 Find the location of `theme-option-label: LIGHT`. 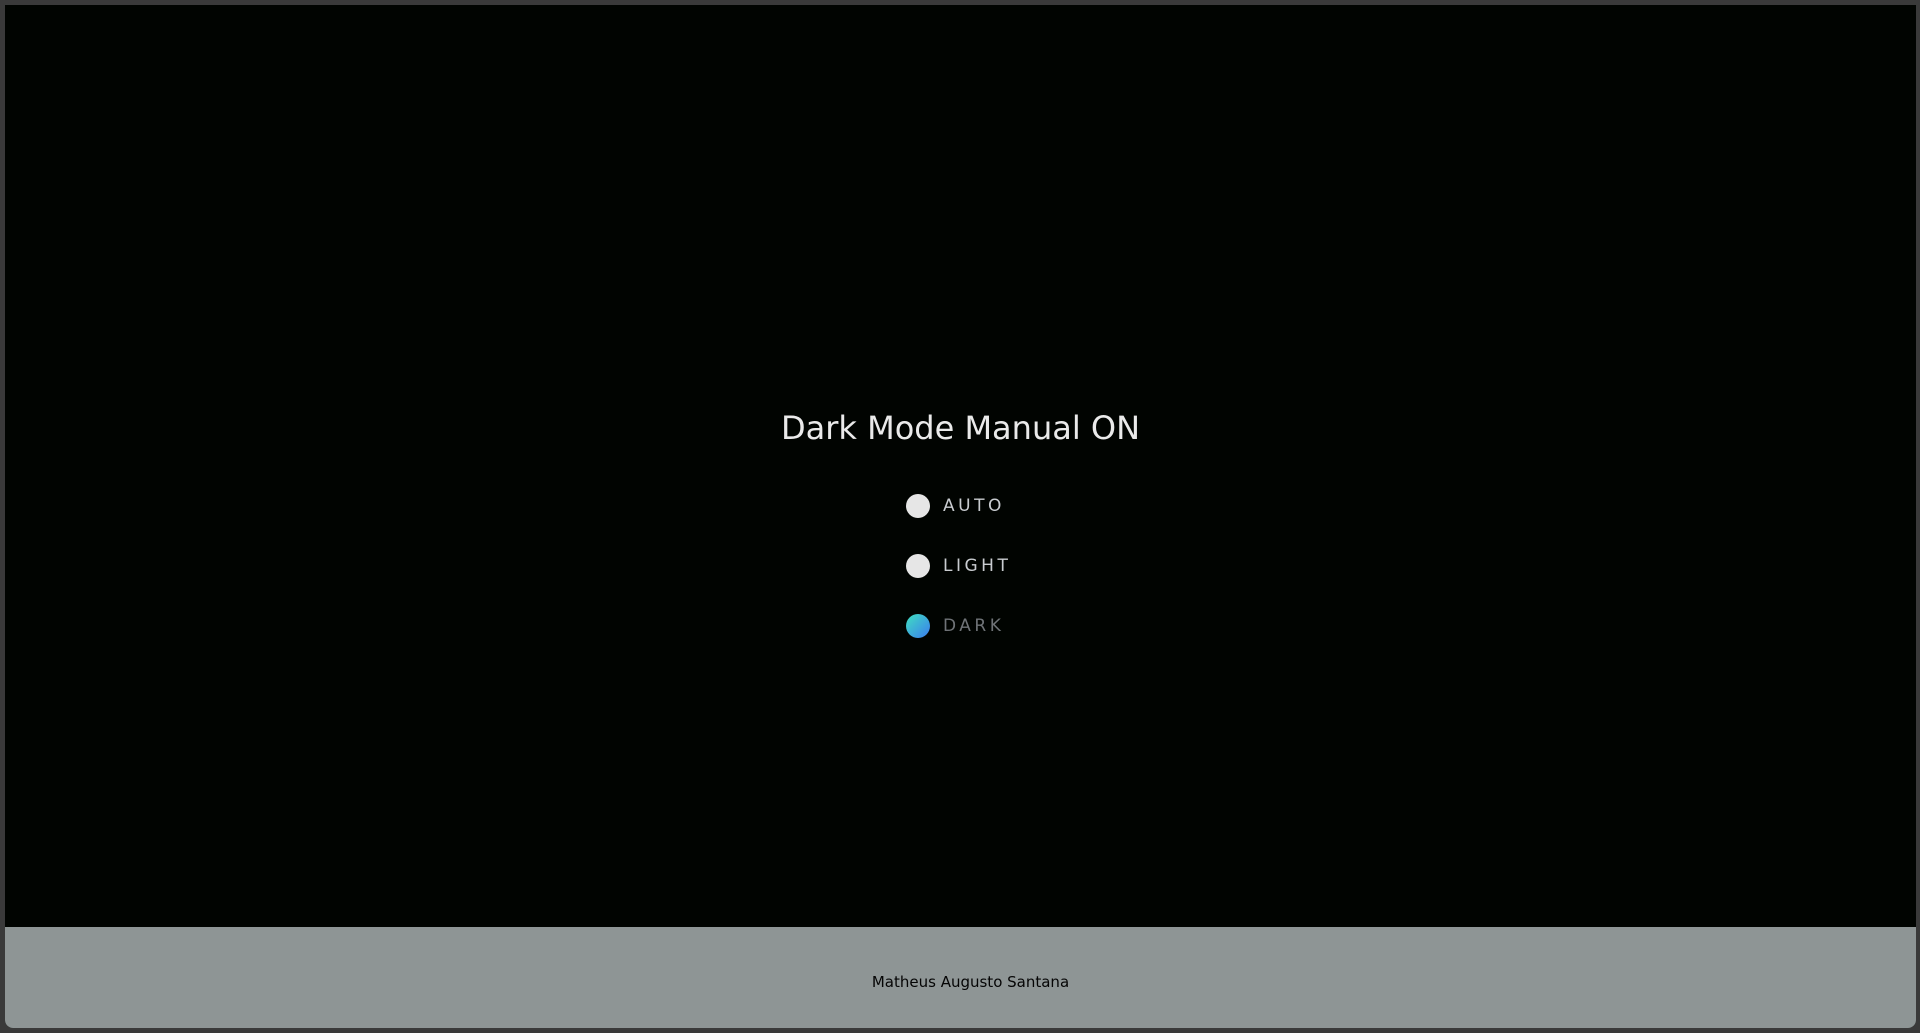

theme-option-label: LIGHT is located at coordinates (977, 566).